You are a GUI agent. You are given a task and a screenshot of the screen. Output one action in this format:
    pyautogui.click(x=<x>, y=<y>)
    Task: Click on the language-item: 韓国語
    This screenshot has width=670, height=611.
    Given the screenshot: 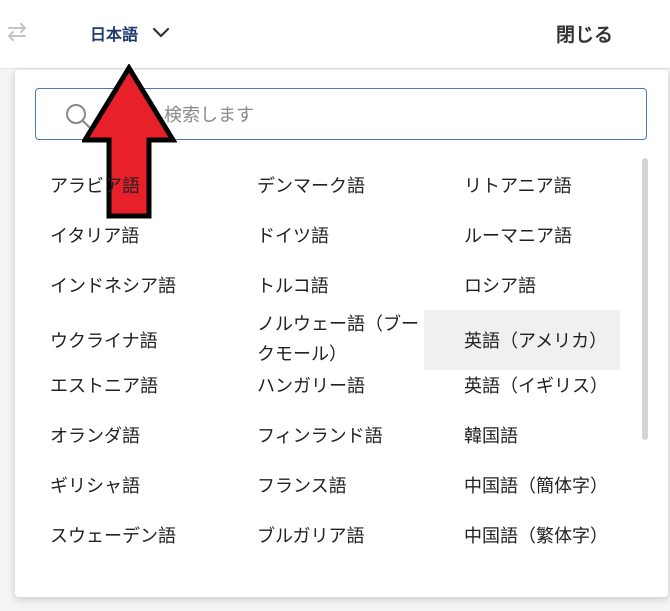 What is the action you would take?
    pyautogui.click(x=559, y=435)
    